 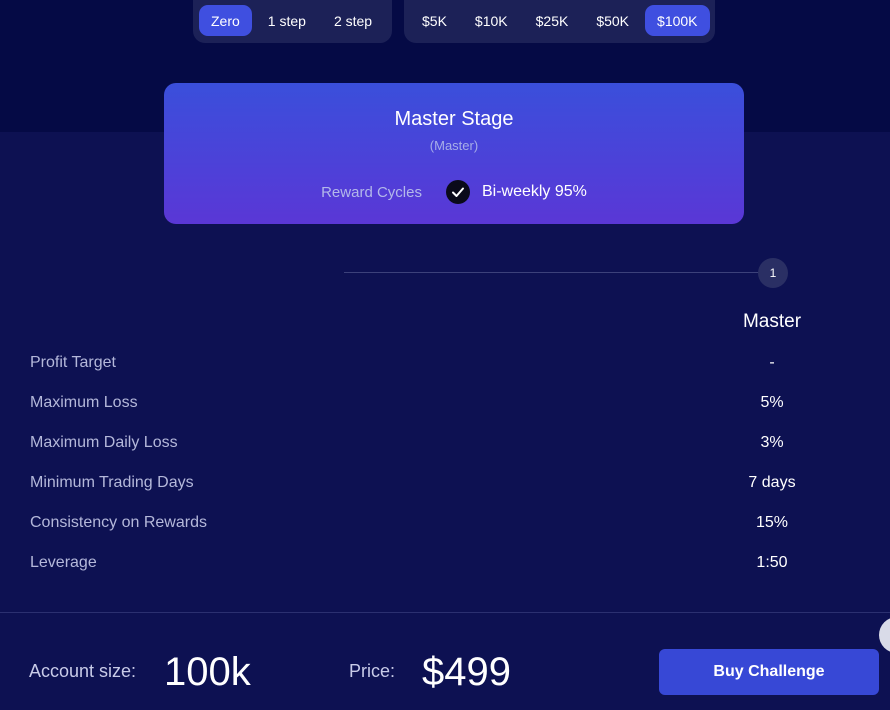 I want to click on reward-cycles-label: Reward Cycles, so click(x=371, y=192).